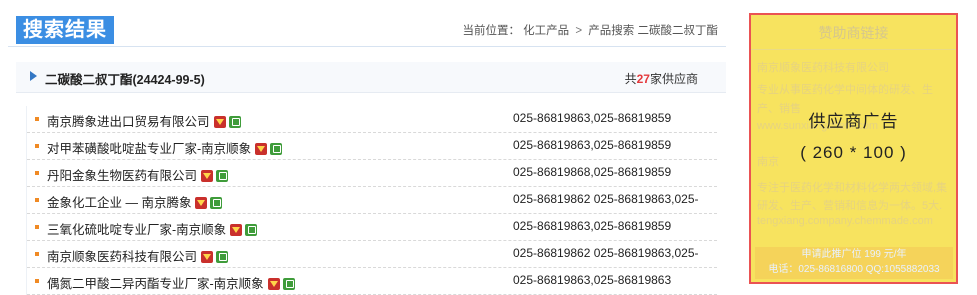  I want to click on supplier-link: 丹阳金象生物医药有限公司, so click(138, 175).